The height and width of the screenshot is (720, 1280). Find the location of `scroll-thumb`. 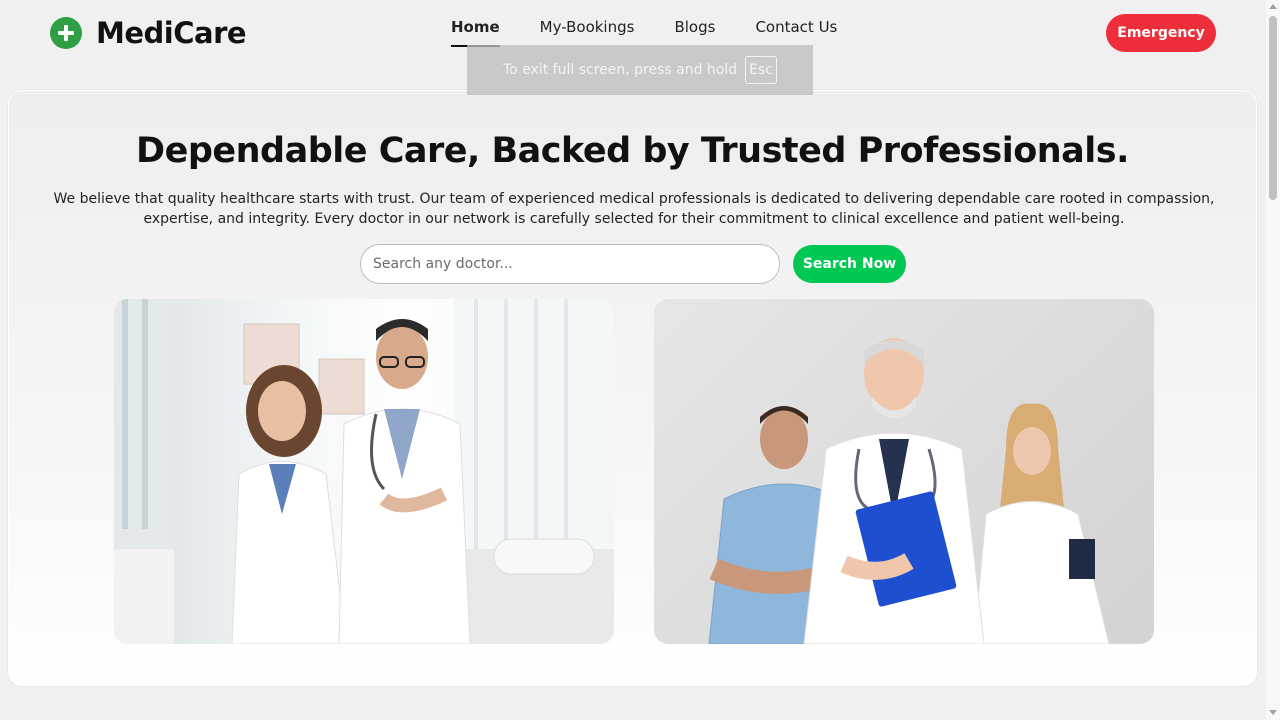

scroll-thumb is located at coordinates (1273, 108).